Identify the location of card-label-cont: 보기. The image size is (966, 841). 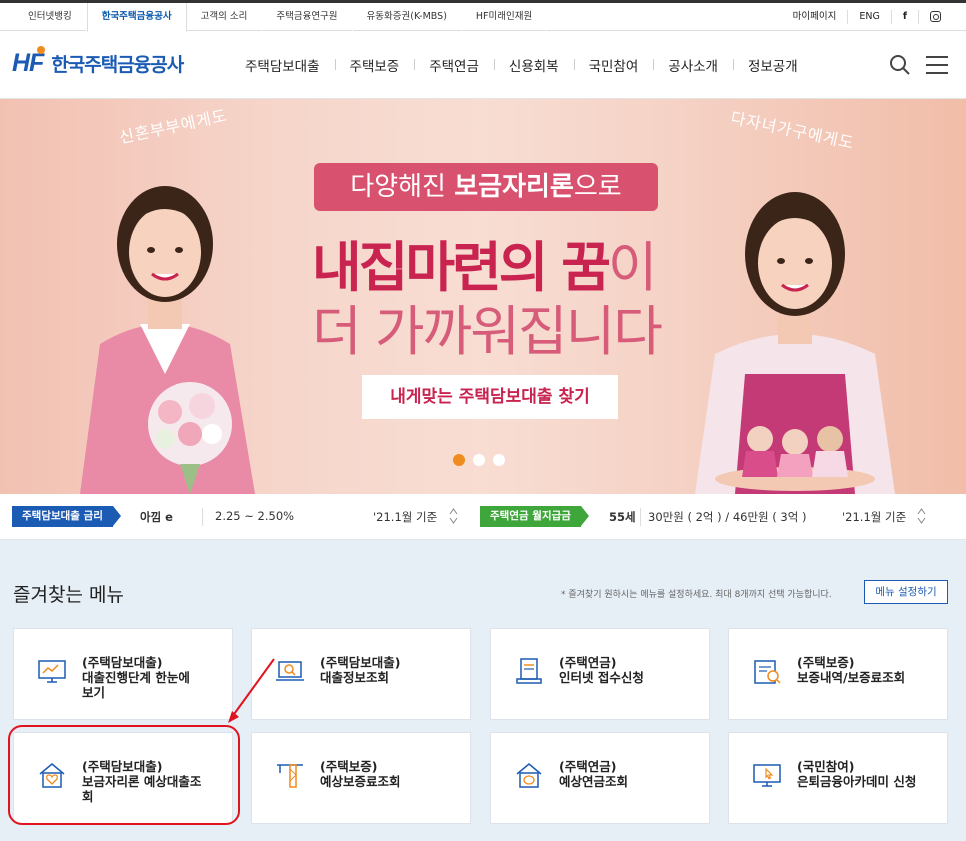
(94, 692).